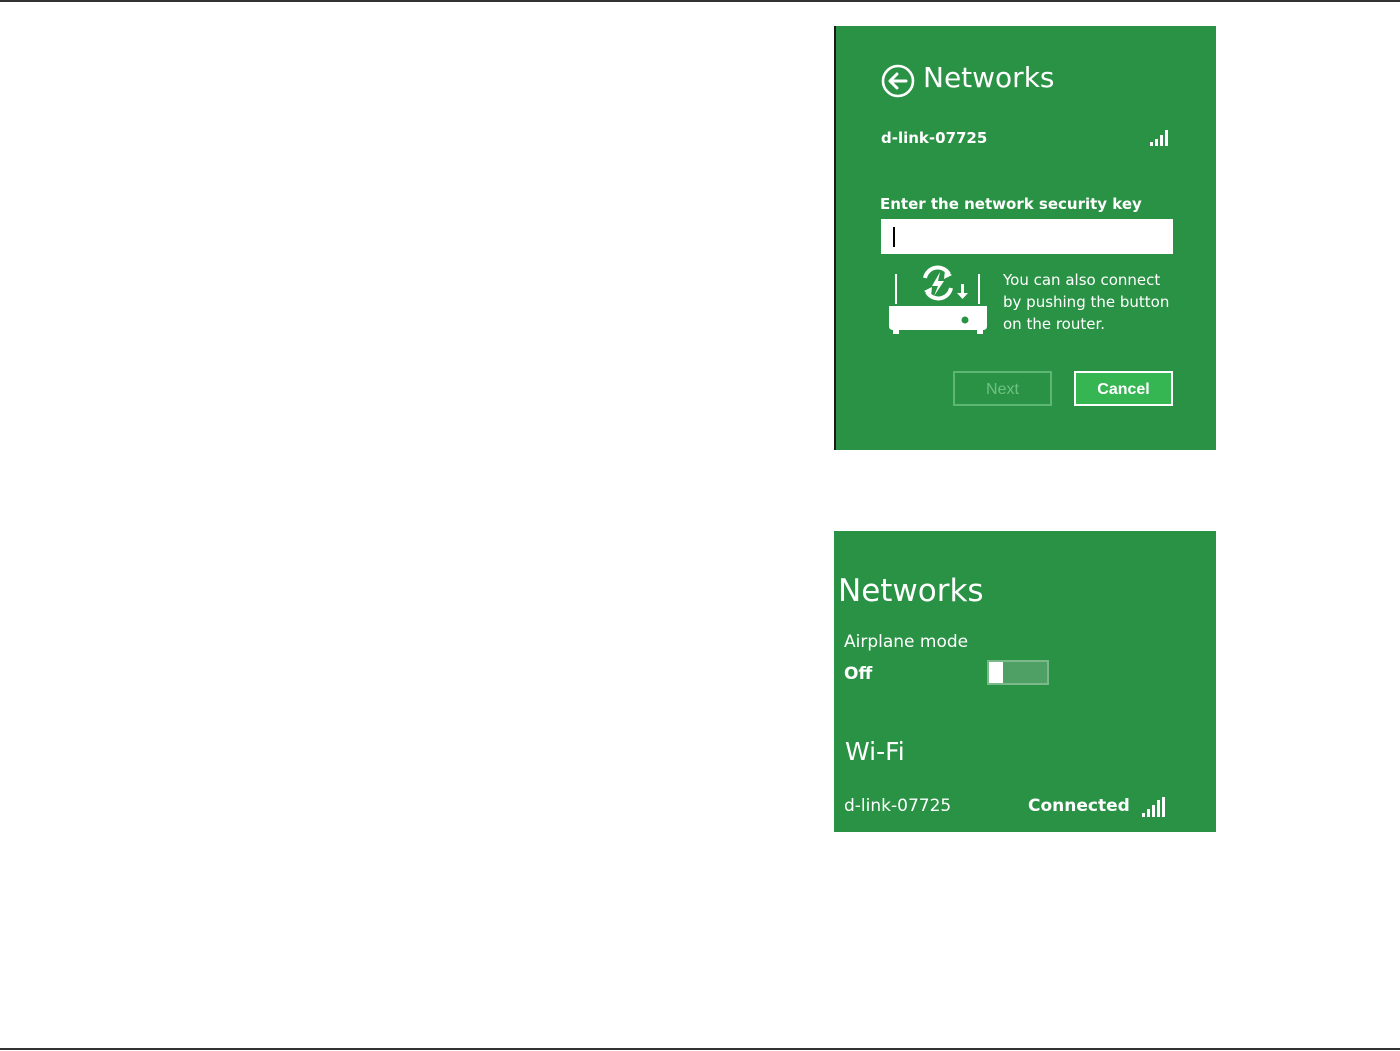 The image size is (1400, 1051). Describe the element at coordinates (898, 806) in the screenshot. I see `wifi-network-name: d-link-07725` at that location.